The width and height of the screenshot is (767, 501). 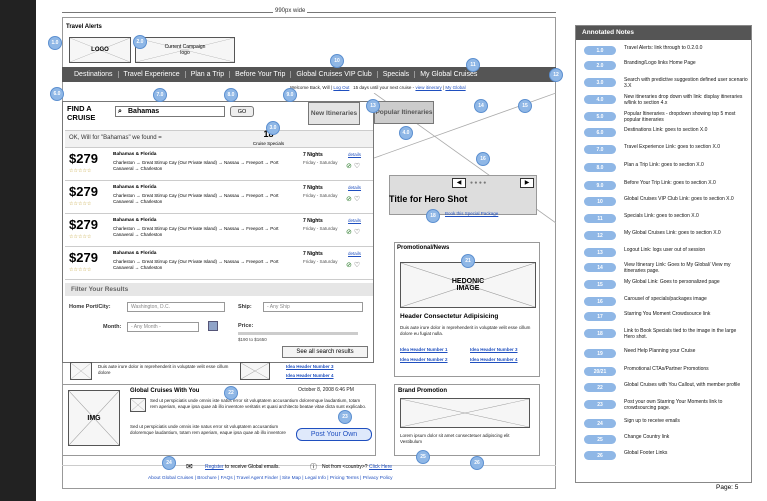 I want to click on promo-title: Promotional/News, so click(x=423, y=248).